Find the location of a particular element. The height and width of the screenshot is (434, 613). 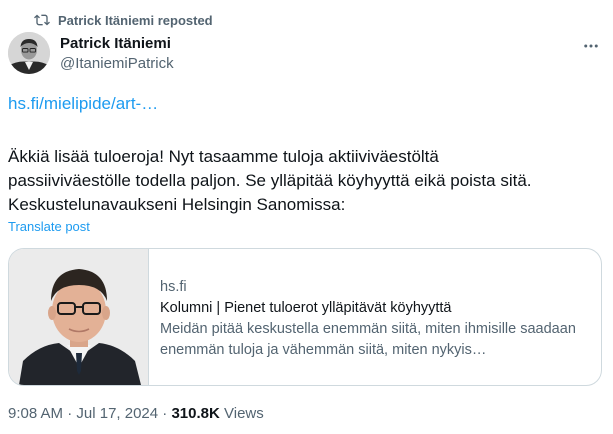

author-block: Patrick Itäniemi @ItaniemiPatrick is located at coordinates (117, 54).